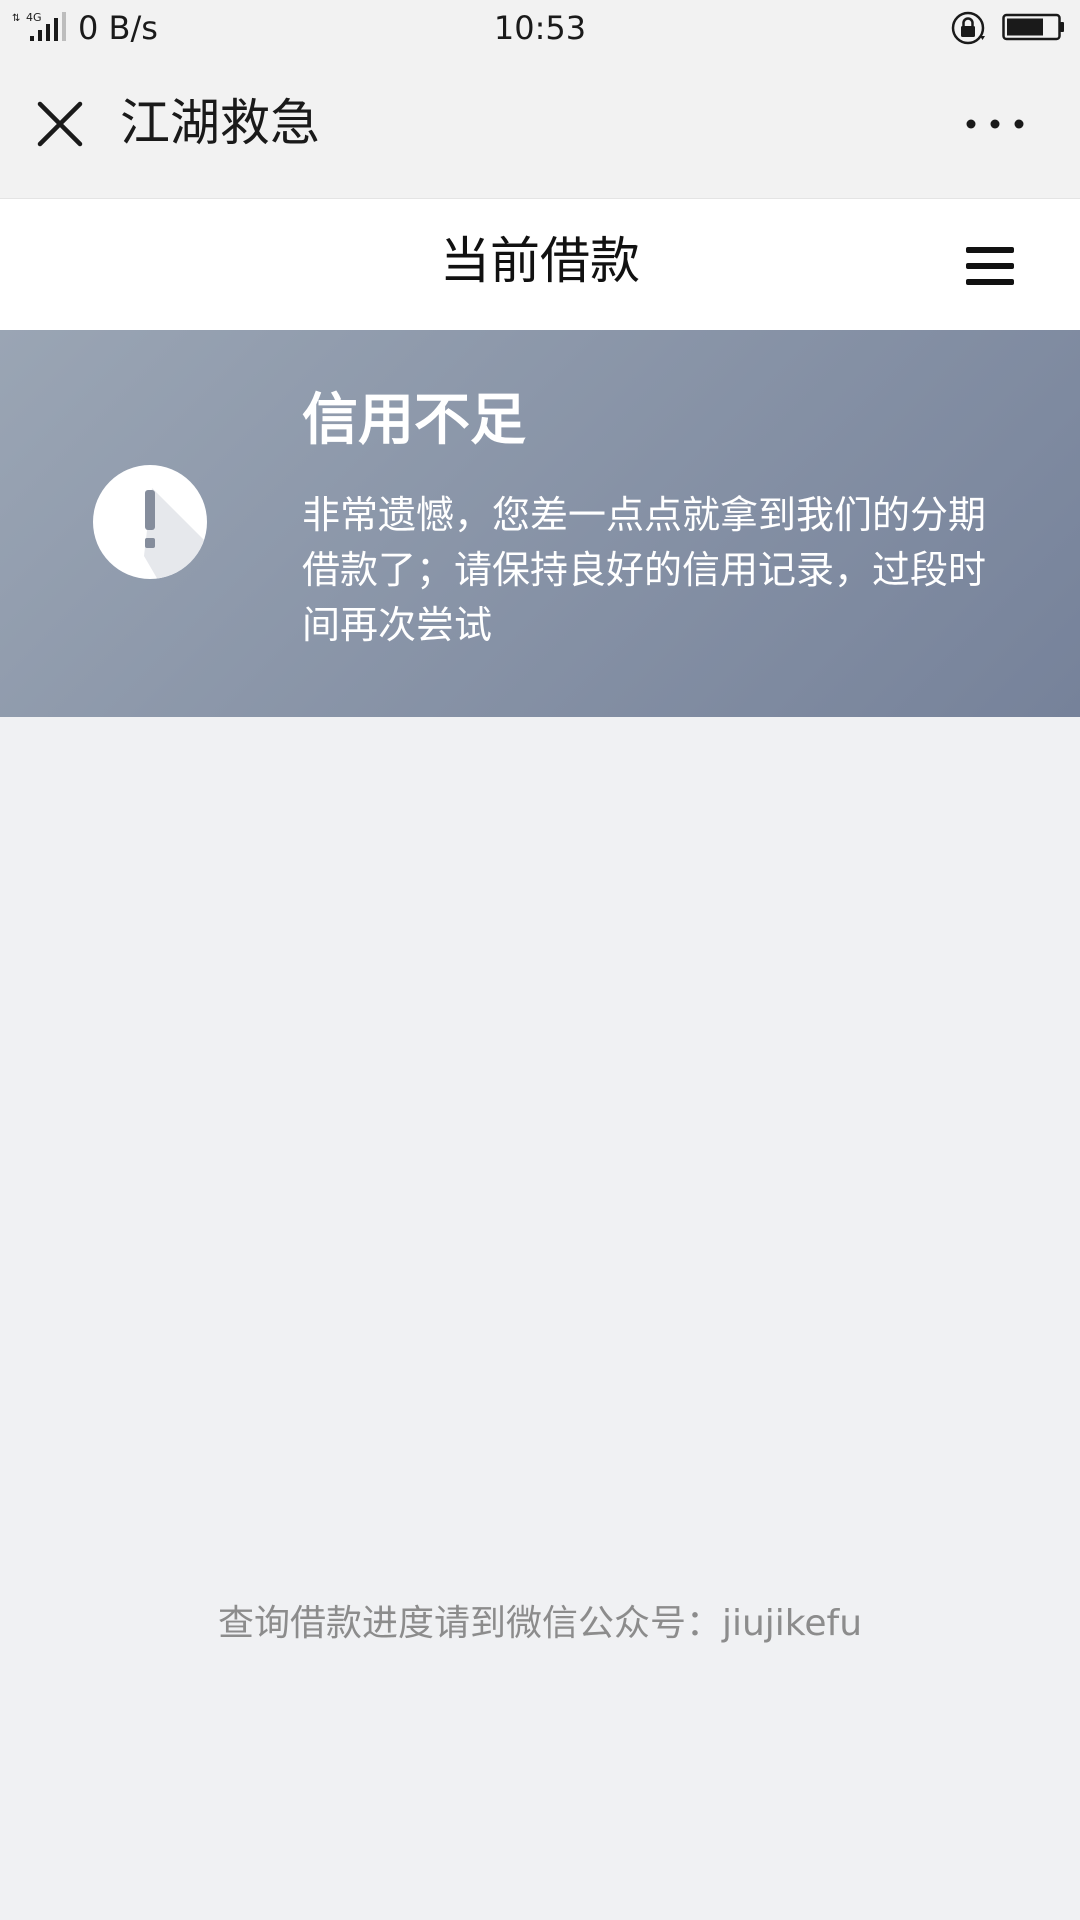 The height and width of the screenshot is (1920, 1080). I want to click on app-title: 江湖救急, so click(220, 123).